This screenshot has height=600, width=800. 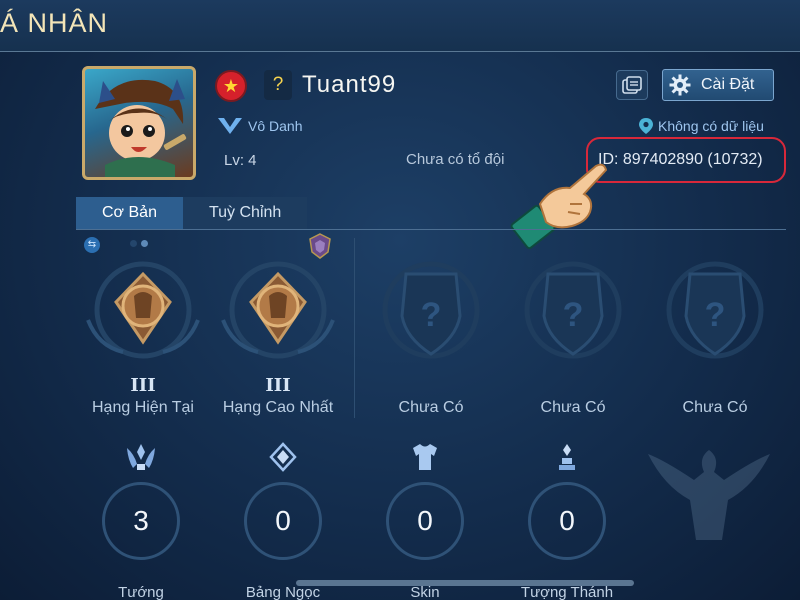 I want to click on rank-label: Hạng Cao Nhất, so click(x=278, y=407).